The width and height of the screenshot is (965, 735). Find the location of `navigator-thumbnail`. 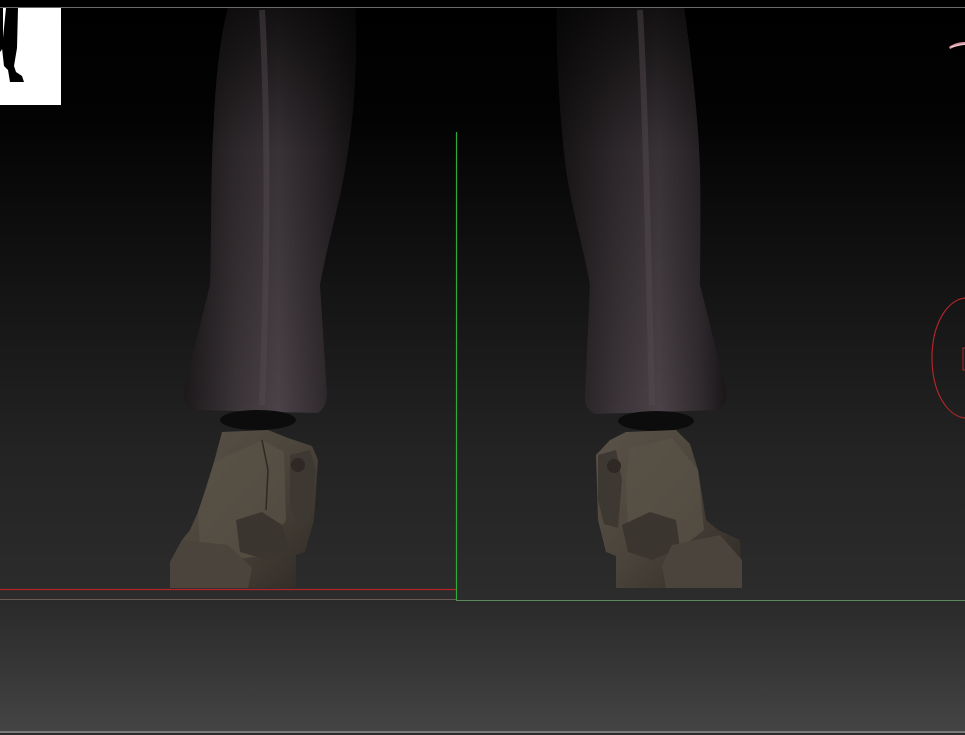

navigator-thumbnail is located at coordinates (30, 56).